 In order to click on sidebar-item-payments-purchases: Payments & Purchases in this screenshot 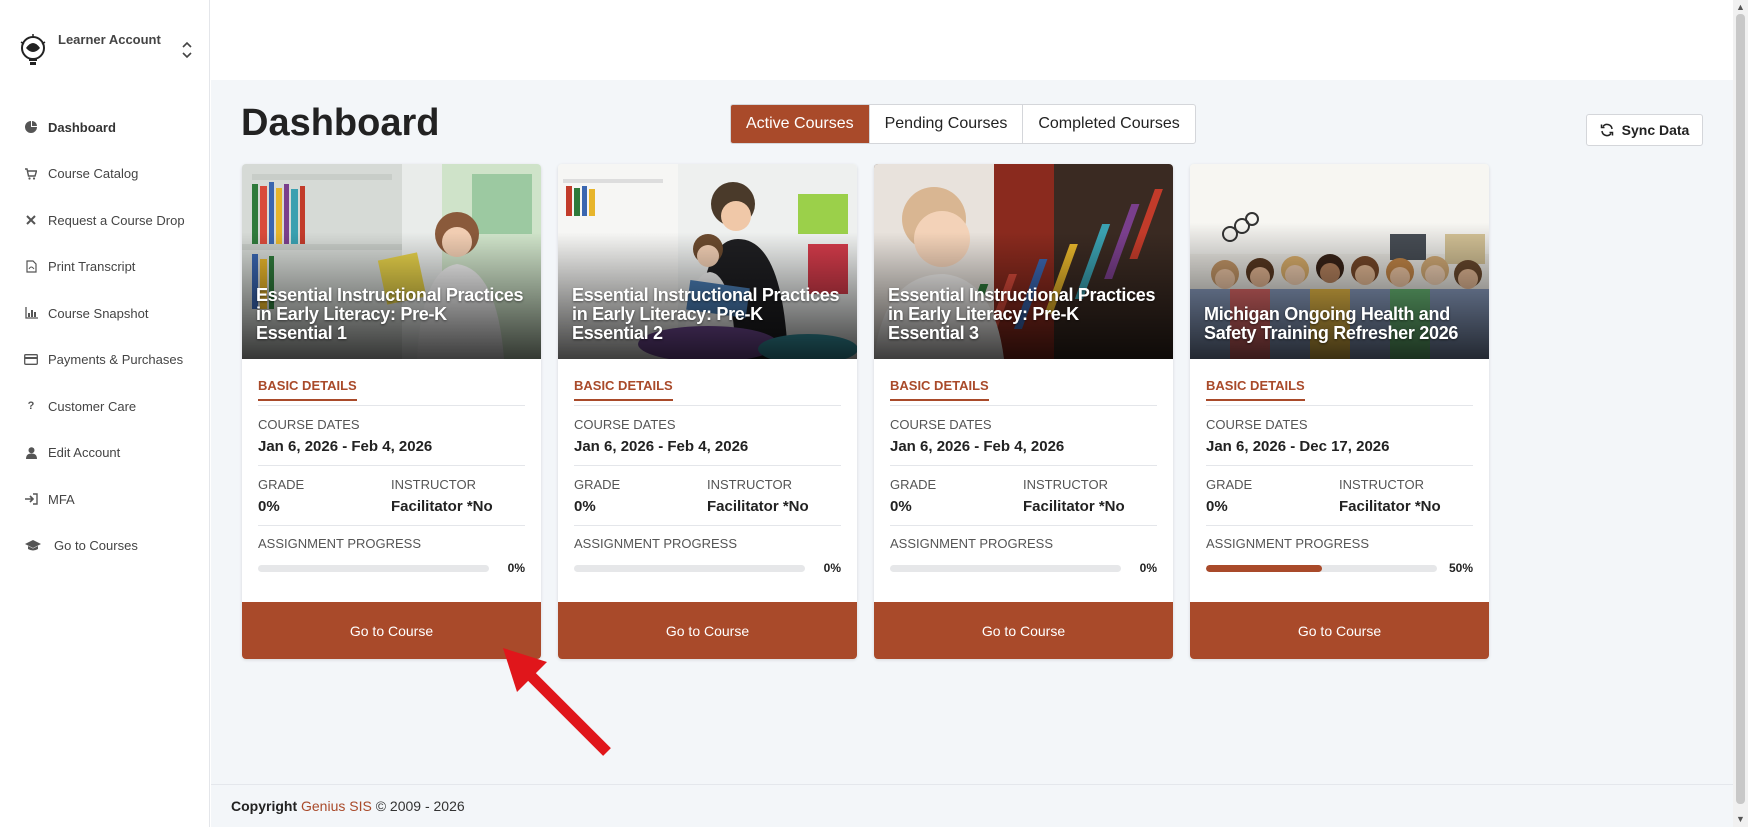, I will do `click(105, 360)`.